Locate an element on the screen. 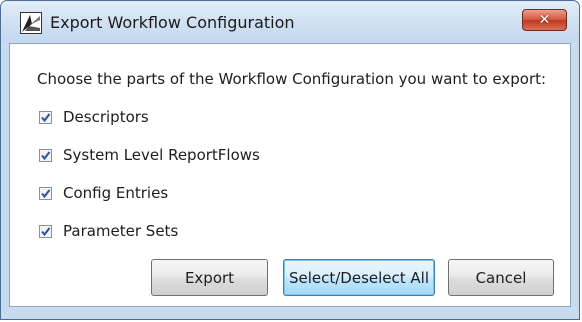 The height and width of the screenshot is (322, 582). option-system-level-reportflows: System Level ReportFlows is located at coordinates (149, 155).